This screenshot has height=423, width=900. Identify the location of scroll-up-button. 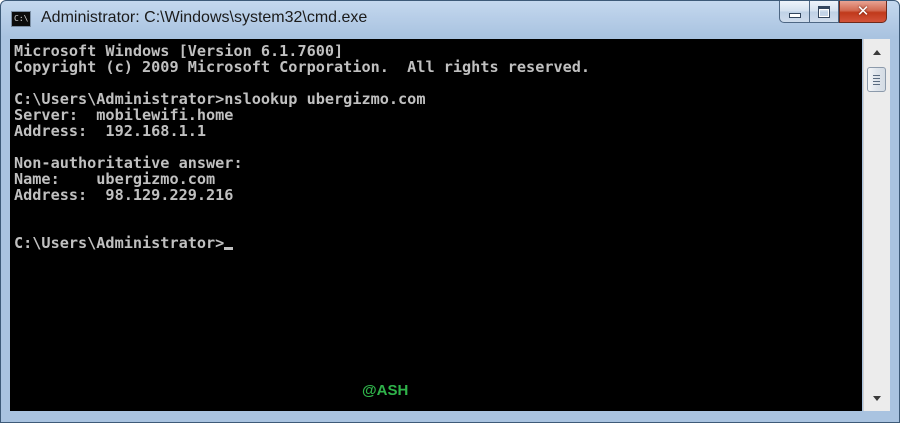
(877, 52).